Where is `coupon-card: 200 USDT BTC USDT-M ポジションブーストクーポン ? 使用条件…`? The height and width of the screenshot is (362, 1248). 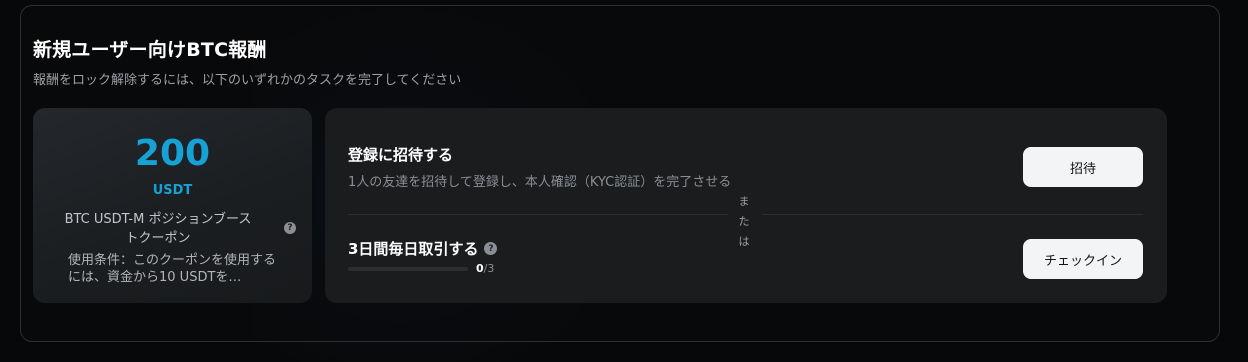 coupon-card: 200 USDT BTC USDT-M ポジションブーストクーポン ? 使用条件… is located at coordinates (172, 205).